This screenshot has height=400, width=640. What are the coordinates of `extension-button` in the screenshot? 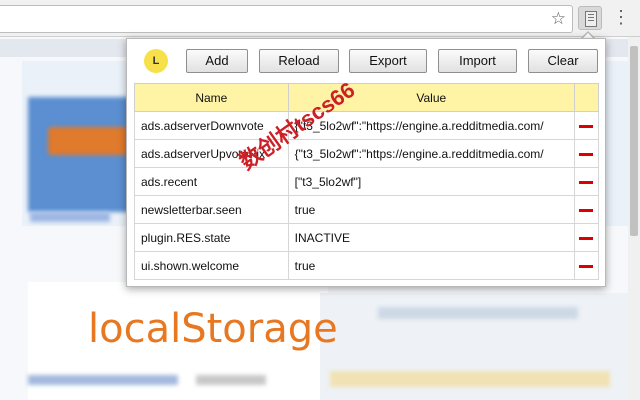 It's located at (590, 18).